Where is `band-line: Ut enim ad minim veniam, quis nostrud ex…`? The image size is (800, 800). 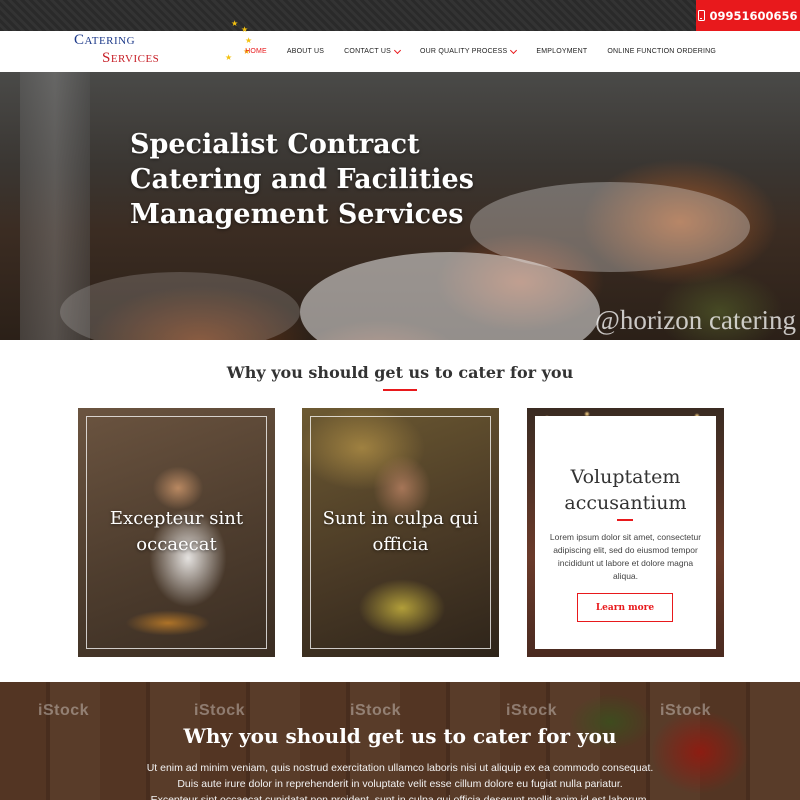 band-line: Ut enim ad minim veniam, quis nostrud ex… is located at coordinates (400, 768).